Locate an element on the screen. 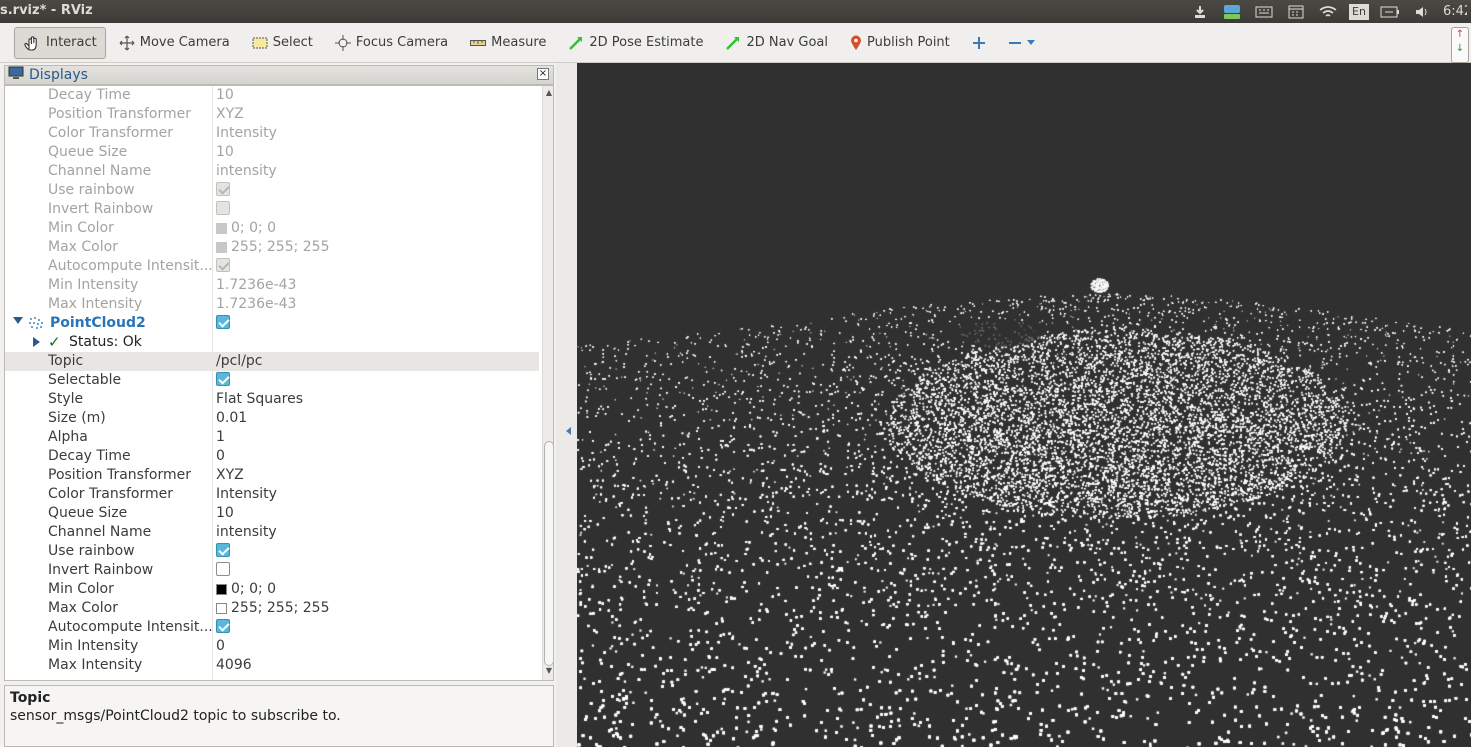 This screenshot has height=747, width=1471. property-row: Selectable is located at coordinates (272, 380).